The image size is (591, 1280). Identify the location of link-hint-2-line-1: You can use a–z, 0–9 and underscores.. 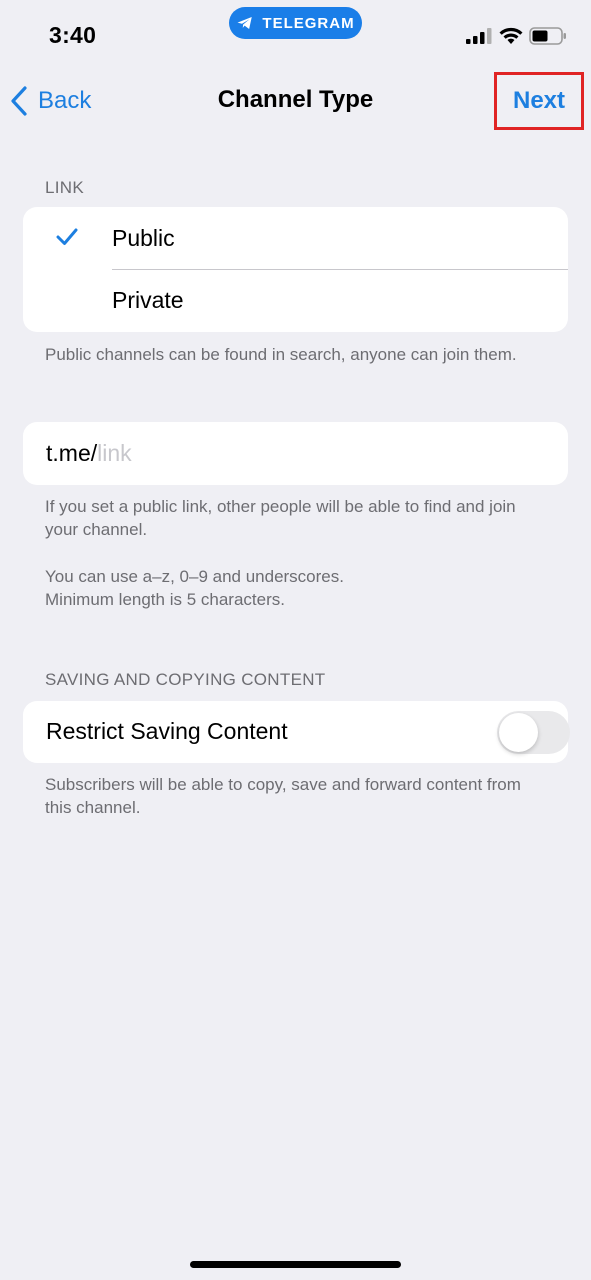
(194, 576).